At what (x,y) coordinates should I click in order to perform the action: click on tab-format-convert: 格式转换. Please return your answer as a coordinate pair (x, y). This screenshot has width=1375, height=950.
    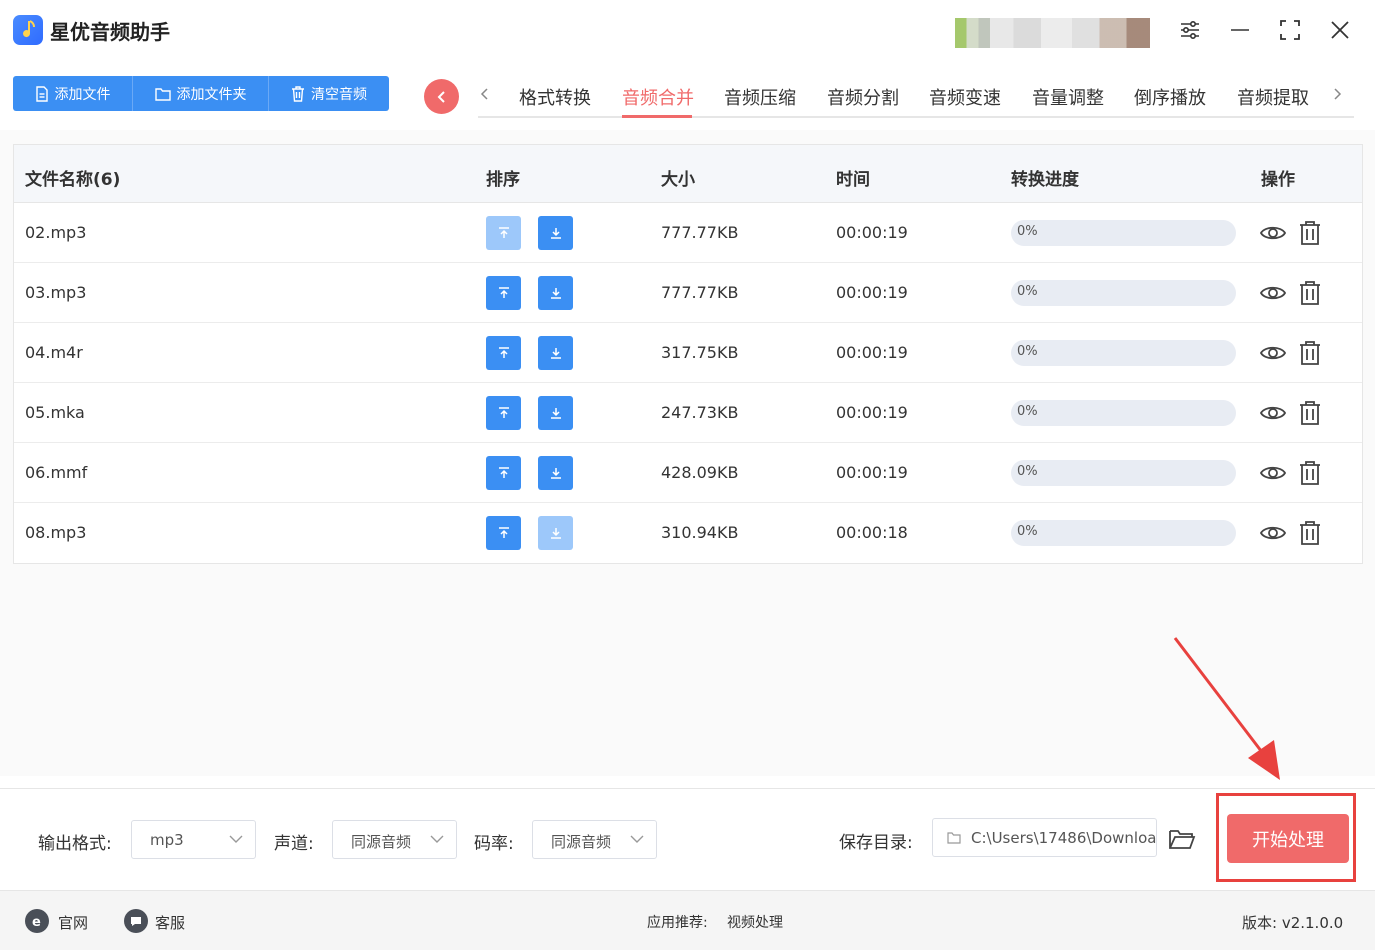
    Looking at the image, I should click on (555, 97).